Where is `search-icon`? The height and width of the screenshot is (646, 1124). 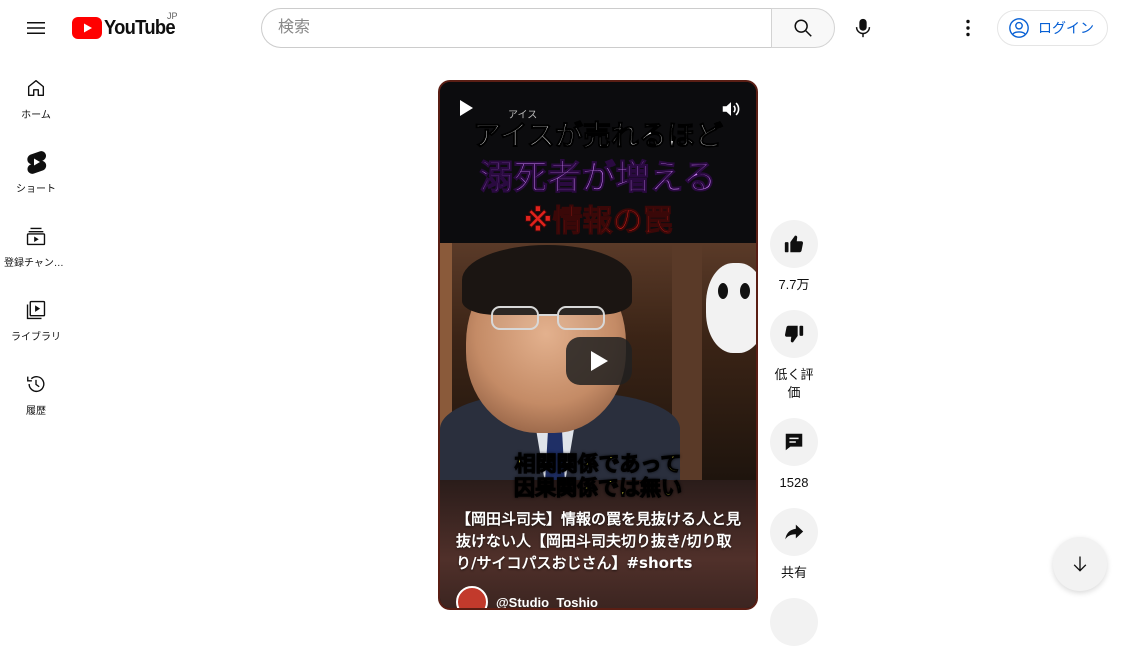 search-icon is located at coordinates (803, 28).